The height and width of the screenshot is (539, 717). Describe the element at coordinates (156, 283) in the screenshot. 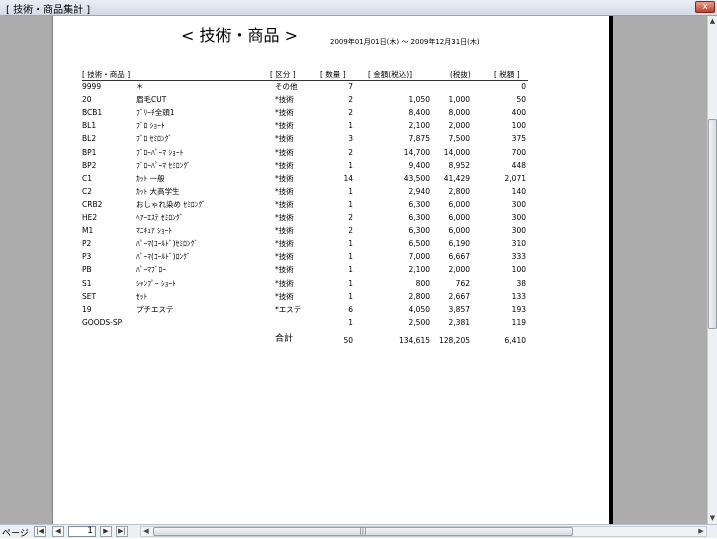

I see `cell-name: ｼｬﾝﾌﾟｰ ｼｮｰﾄ` at that location.